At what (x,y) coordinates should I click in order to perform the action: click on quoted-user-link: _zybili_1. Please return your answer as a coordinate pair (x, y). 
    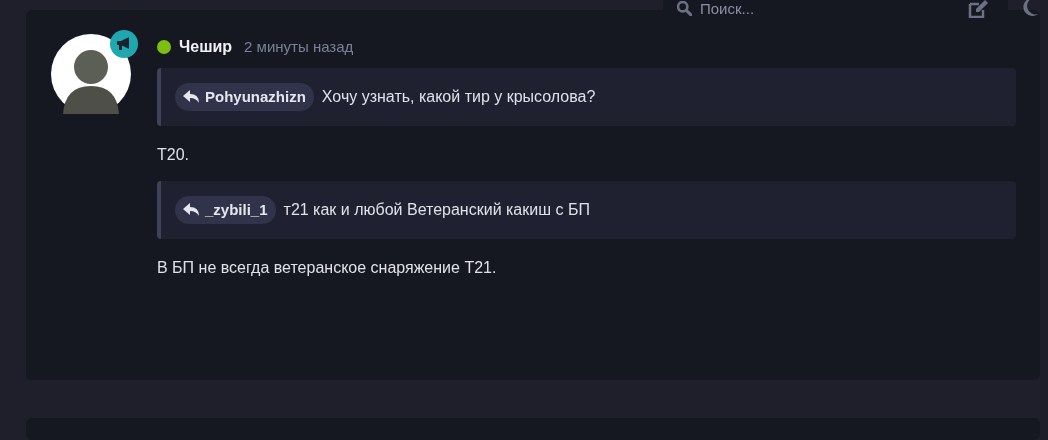
    Looking at the image, I should click on (225, 210).